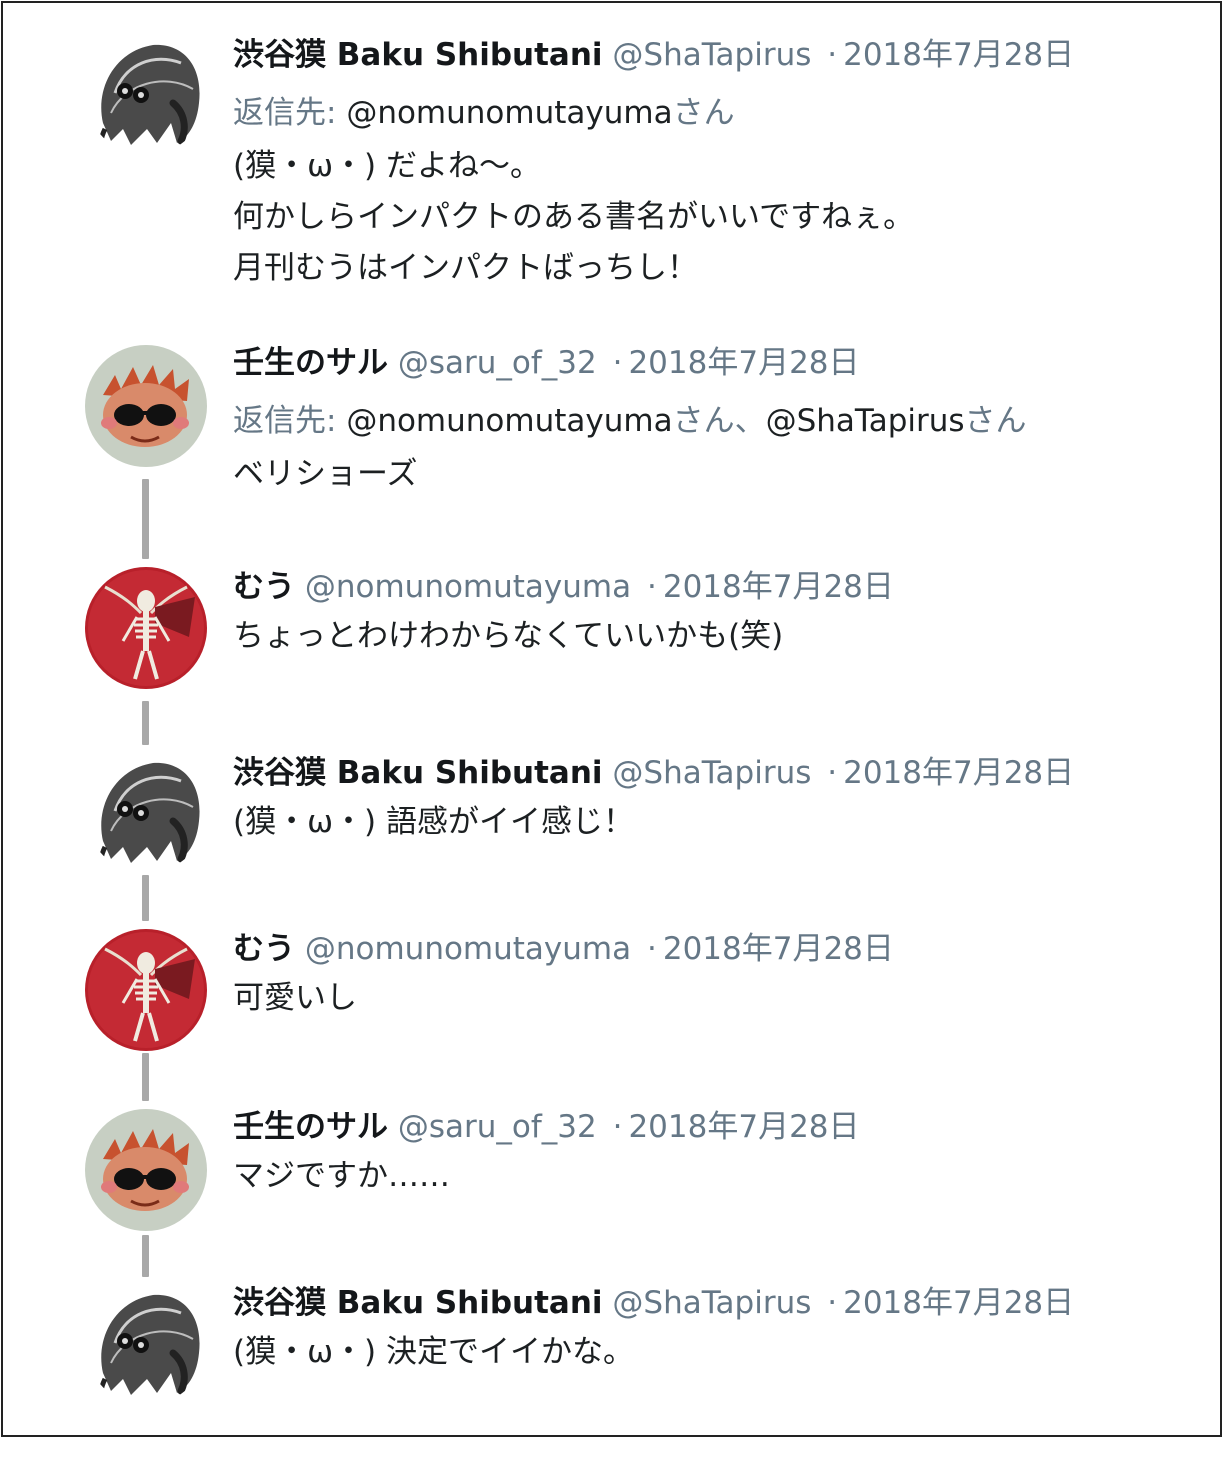 The width and height of the screenshot is (1226, 1458). Describe the element at coordinates (295, 998) in the screenshot. I see `tweet-text: 可愛いし` at that location.